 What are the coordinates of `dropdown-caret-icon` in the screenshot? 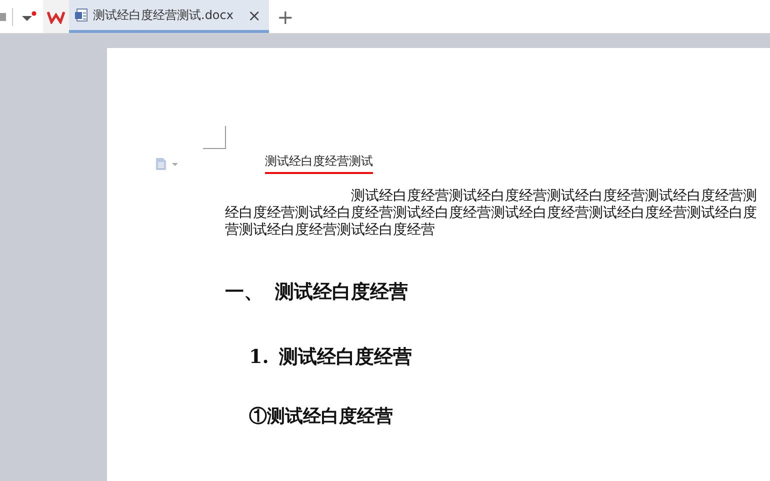 It's located at (29, 16).